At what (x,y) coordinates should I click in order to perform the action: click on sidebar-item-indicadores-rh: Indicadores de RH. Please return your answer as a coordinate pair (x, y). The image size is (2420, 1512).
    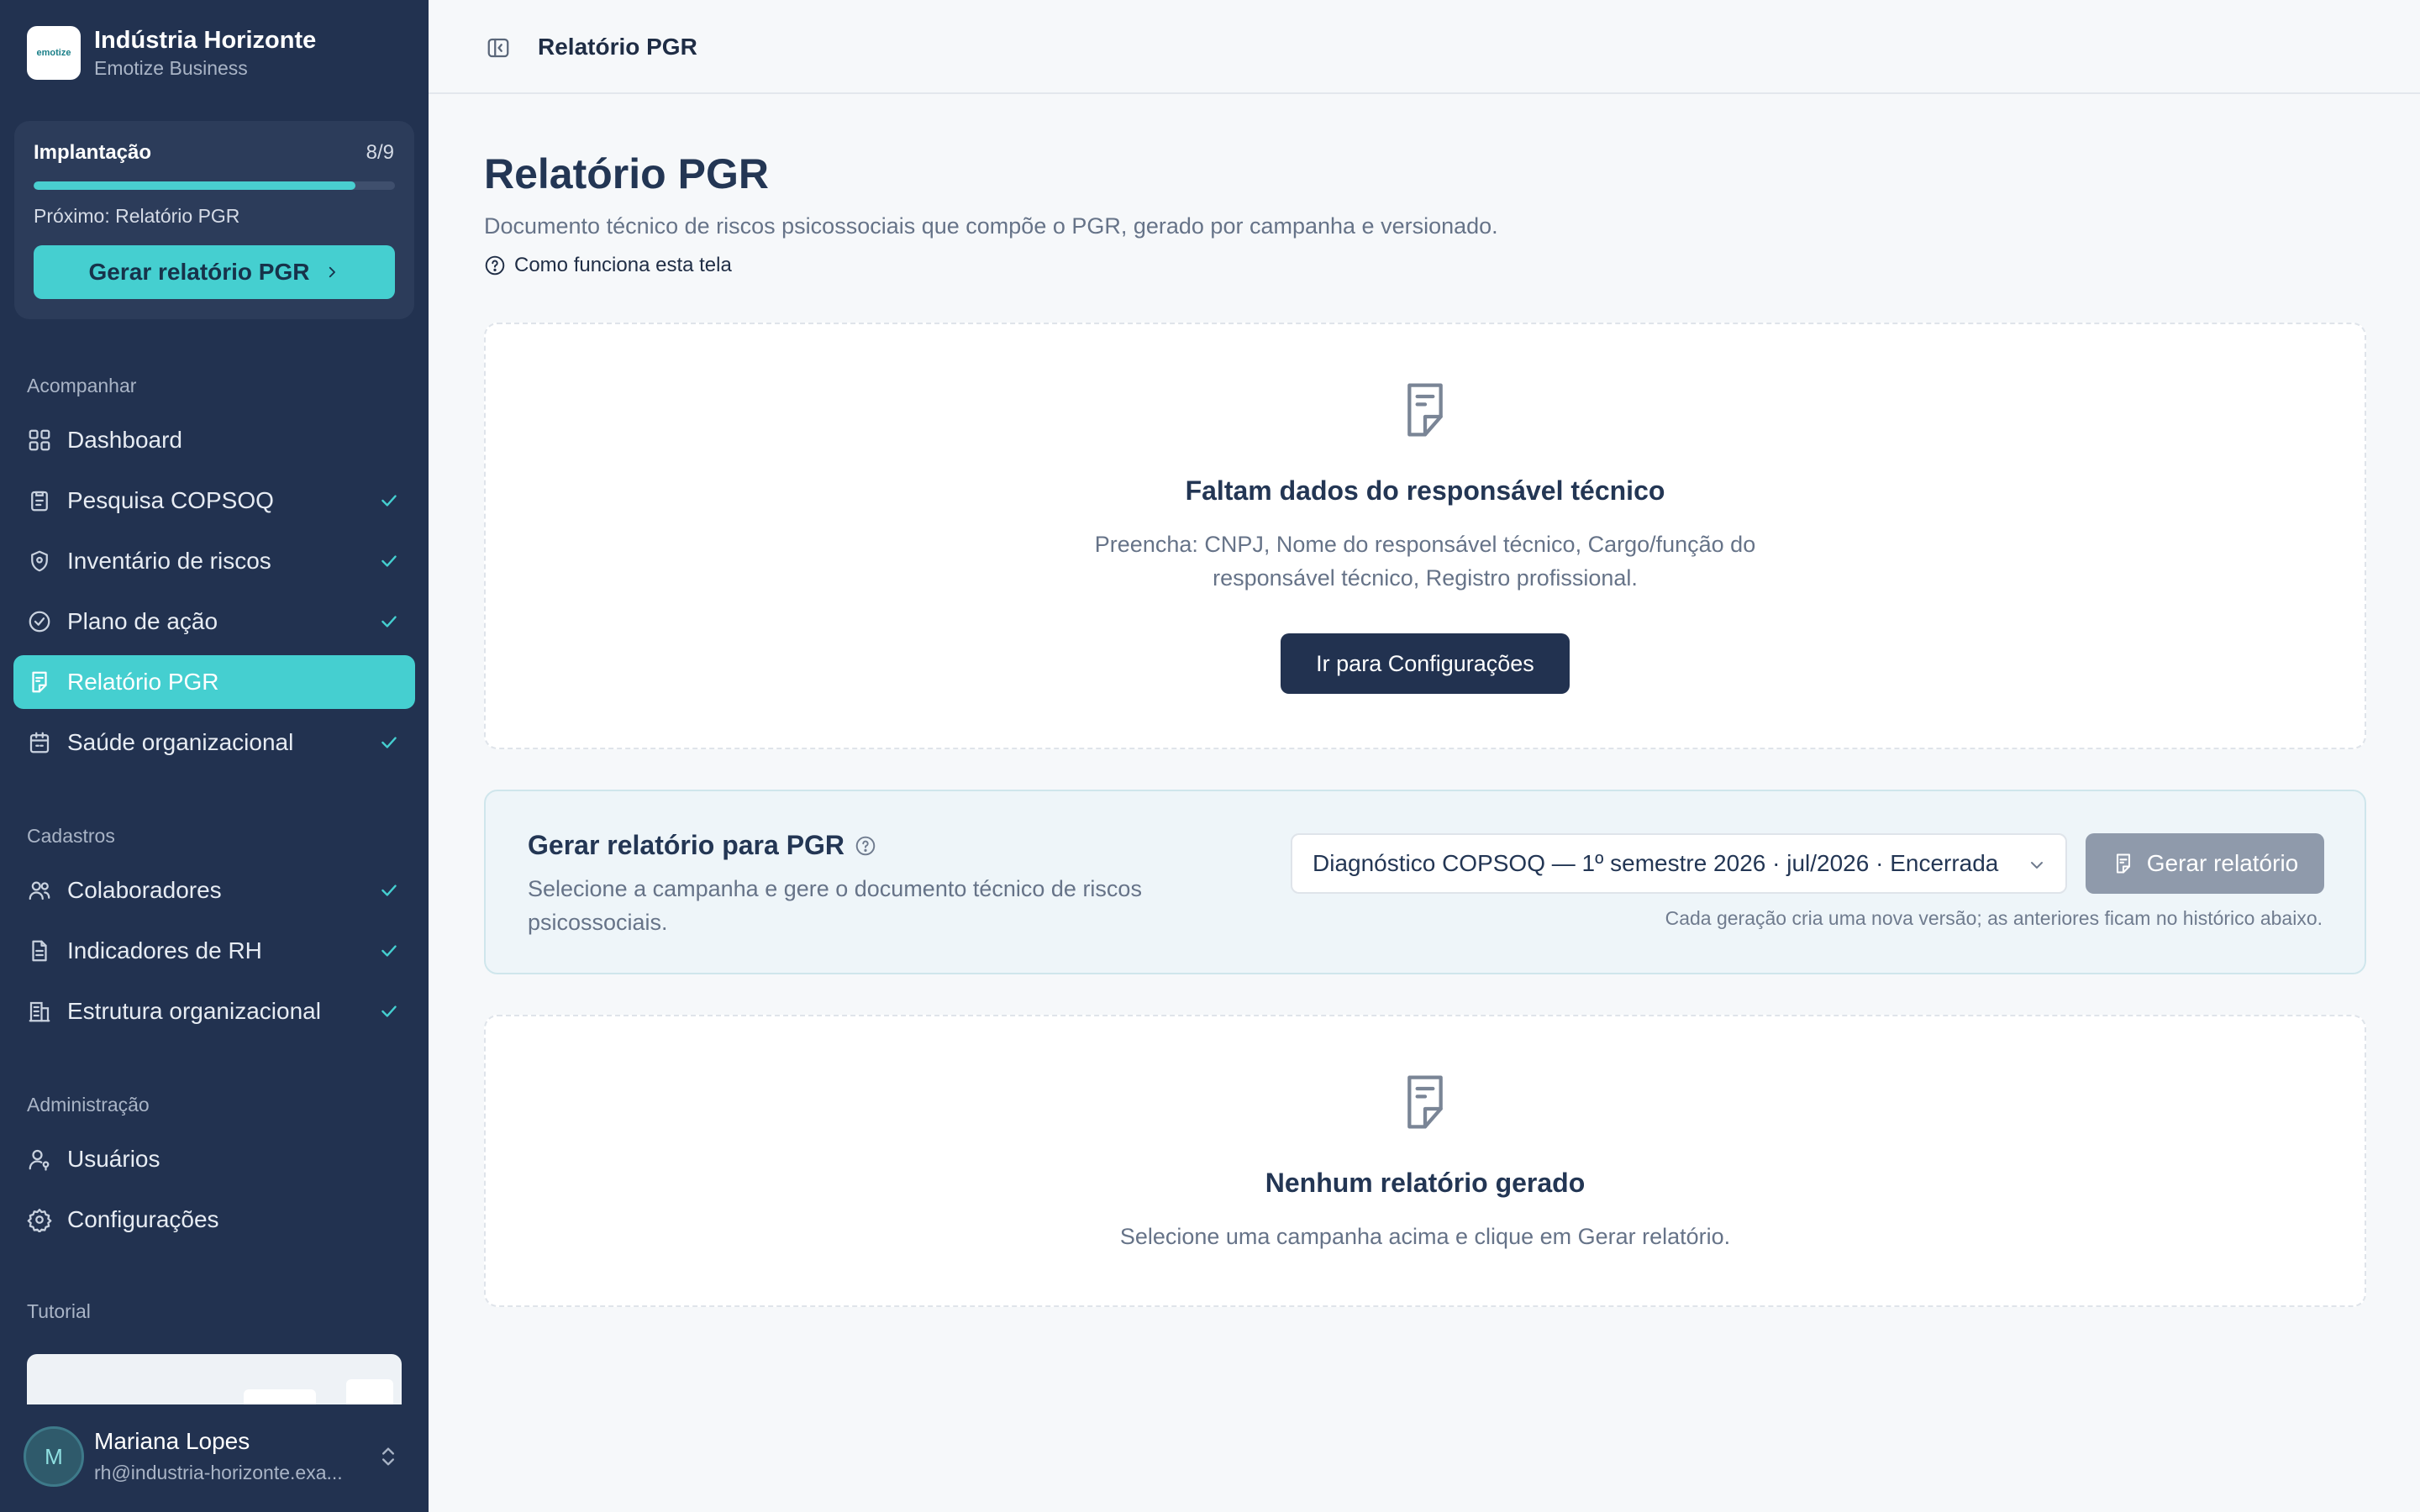
    Looking at the image, I should click on (214, 951).